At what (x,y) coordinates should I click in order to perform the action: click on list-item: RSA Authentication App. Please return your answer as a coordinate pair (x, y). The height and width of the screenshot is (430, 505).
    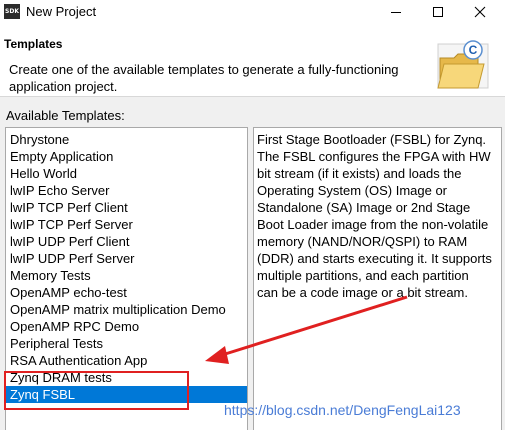
    Looking at the image, I should click on (126, 360).